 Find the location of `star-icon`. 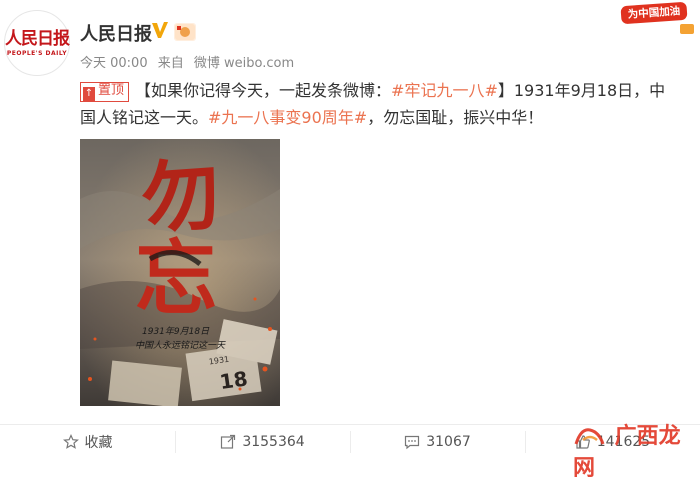

star-icon is located at coordinates (70, 441).